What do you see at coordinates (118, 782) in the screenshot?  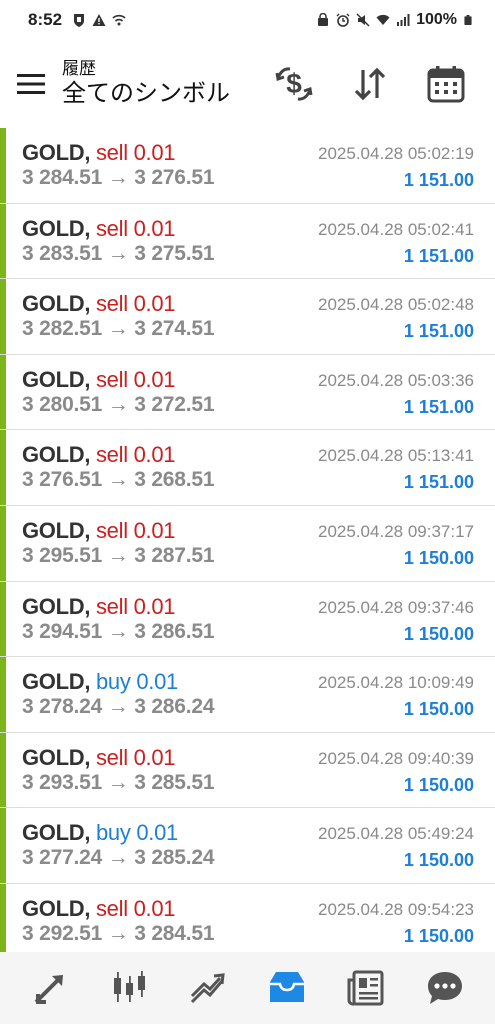 I see `trade-prices: 3 293.51 → 3 285.51` at bounding box center [118, 782].